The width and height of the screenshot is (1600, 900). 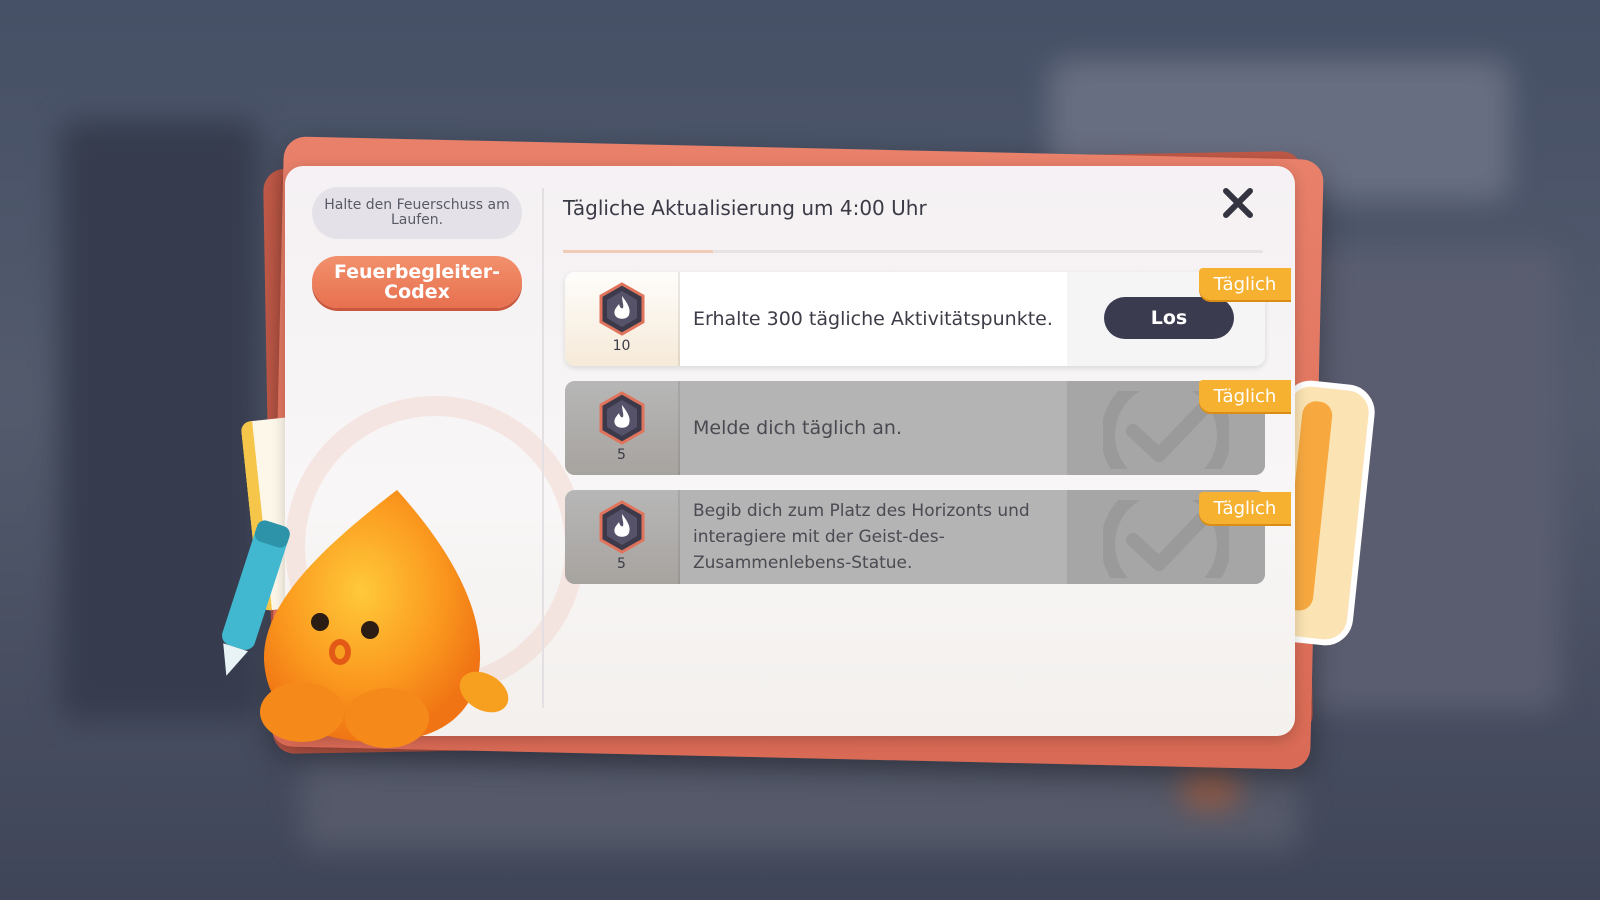 I want to click on go-button: Los, so click(x=1169, y=318).